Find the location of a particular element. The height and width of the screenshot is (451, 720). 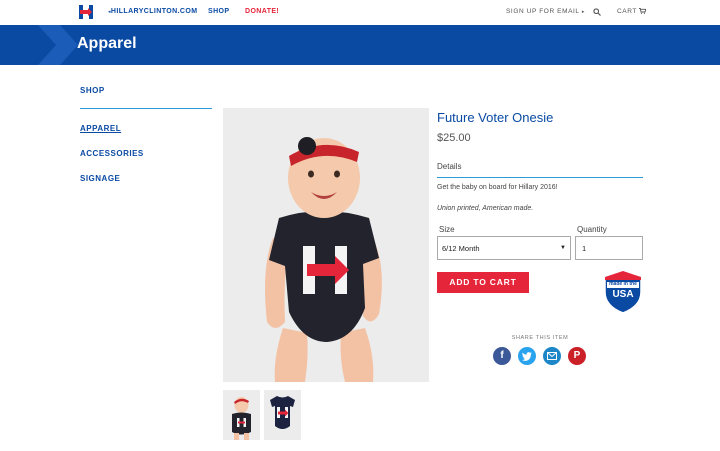

thumbnail-baby-image is located at coordinates (241, 418).